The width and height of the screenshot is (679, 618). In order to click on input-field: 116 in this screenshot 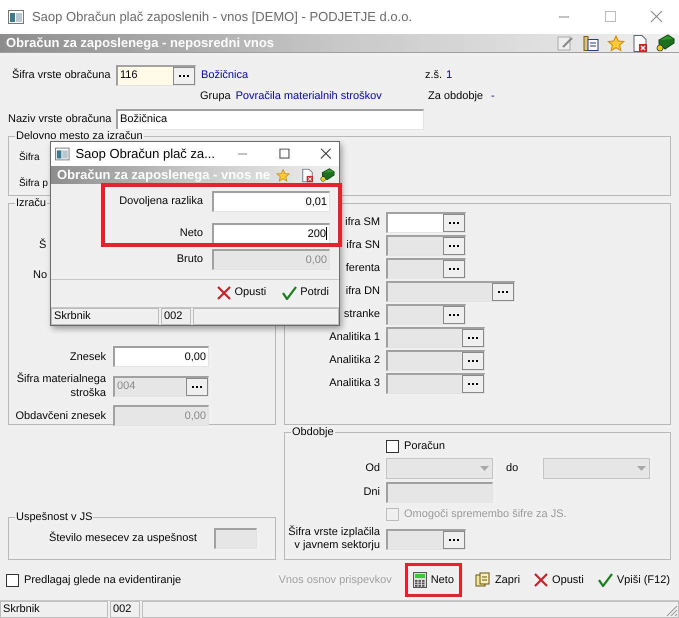, I will do `click(156, 75)`.